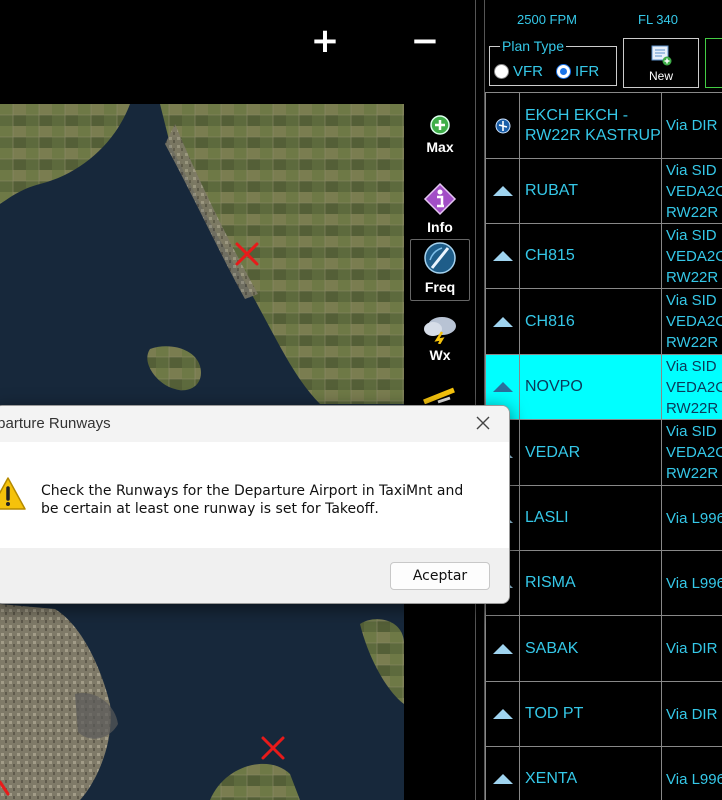  What do you see at coordinates (591, 583) in the screenshot?
I see `waypoint-name: RISMA` at bounding box center [591, 583].